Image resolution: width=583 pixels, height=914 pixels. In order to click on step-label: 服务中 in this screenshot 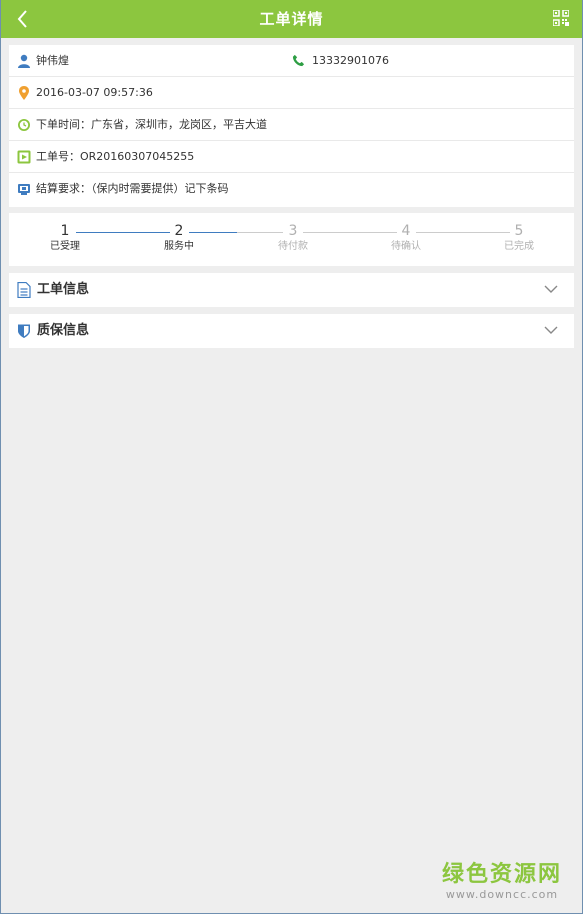, I will do `click(179, 246)`.